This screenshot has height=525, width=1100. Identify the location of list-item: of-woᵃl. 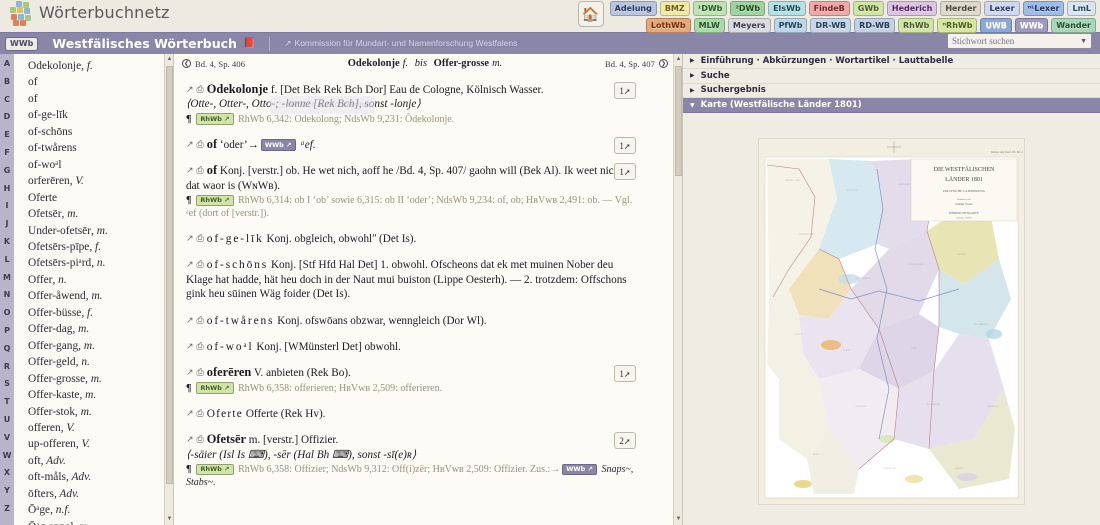
(100, 165).